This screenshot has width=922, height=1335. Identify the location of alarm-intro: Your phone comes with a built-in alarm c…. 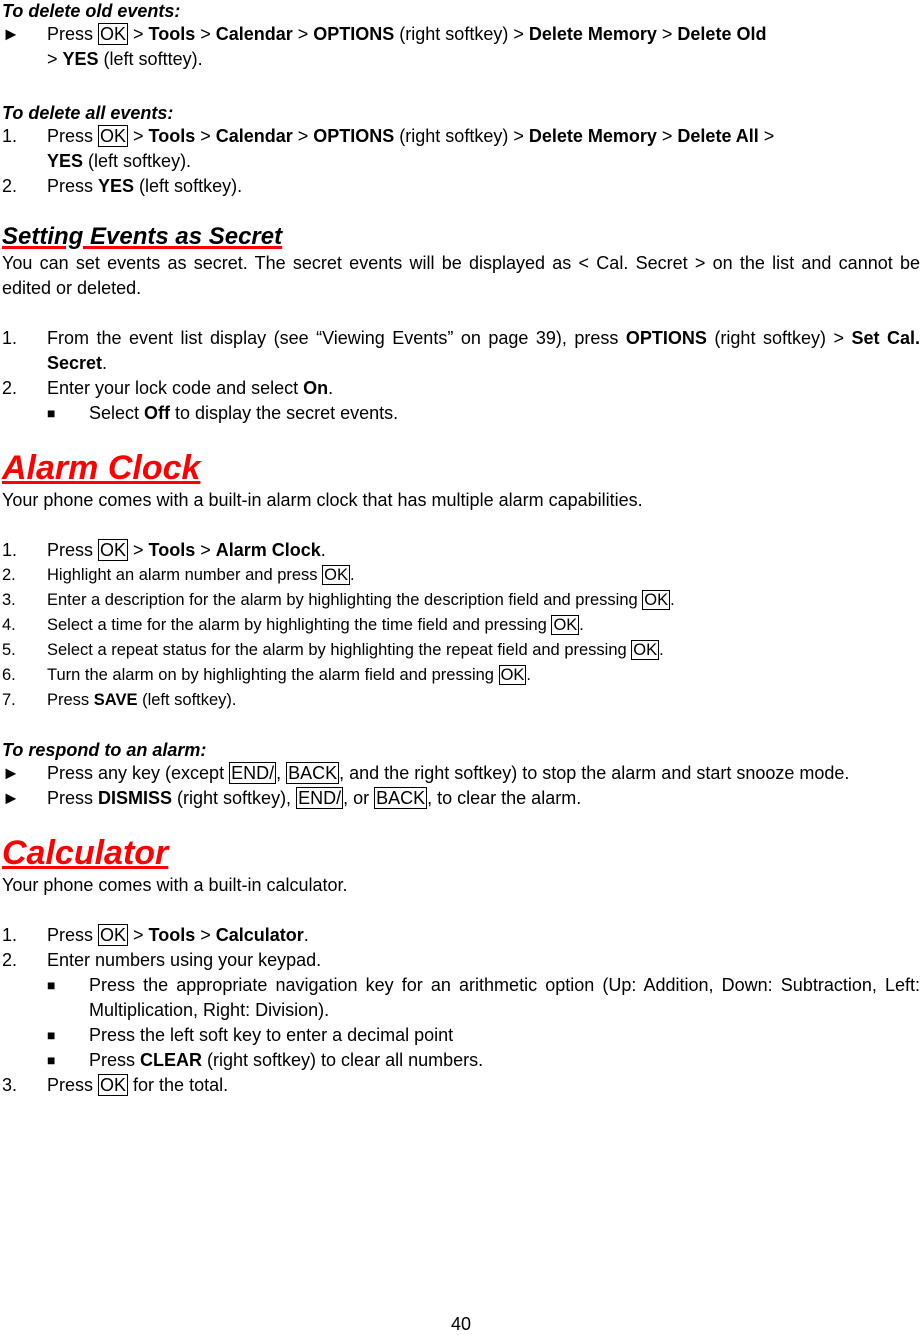
(322, 500).